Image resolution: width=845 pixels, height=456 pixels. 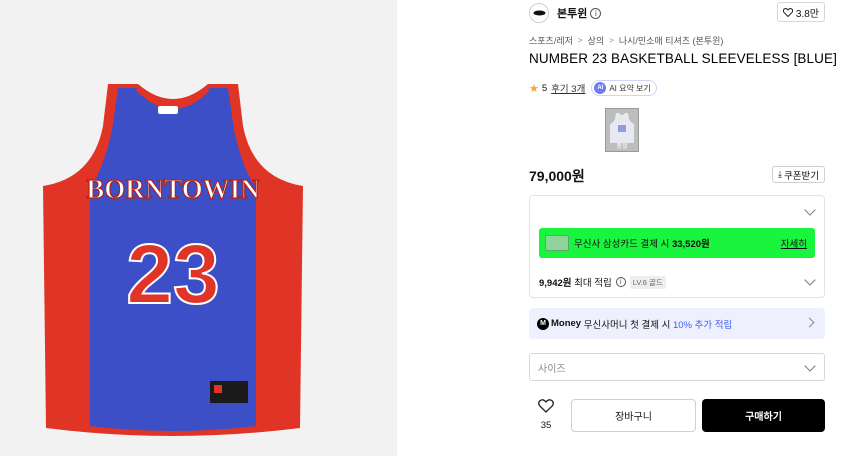 I want to click on brand-like-button: 3.8만, so click(x=800, y=12).